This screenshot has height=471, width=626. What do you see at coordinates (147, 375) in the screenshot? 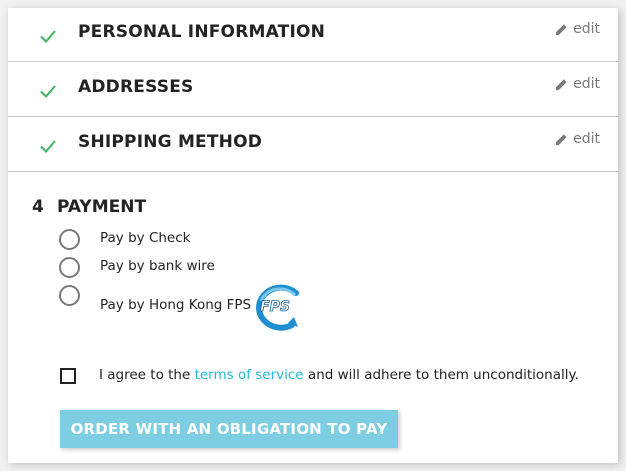
I see `terms-prefix: I agree to the` at bounding box center [147, 375].